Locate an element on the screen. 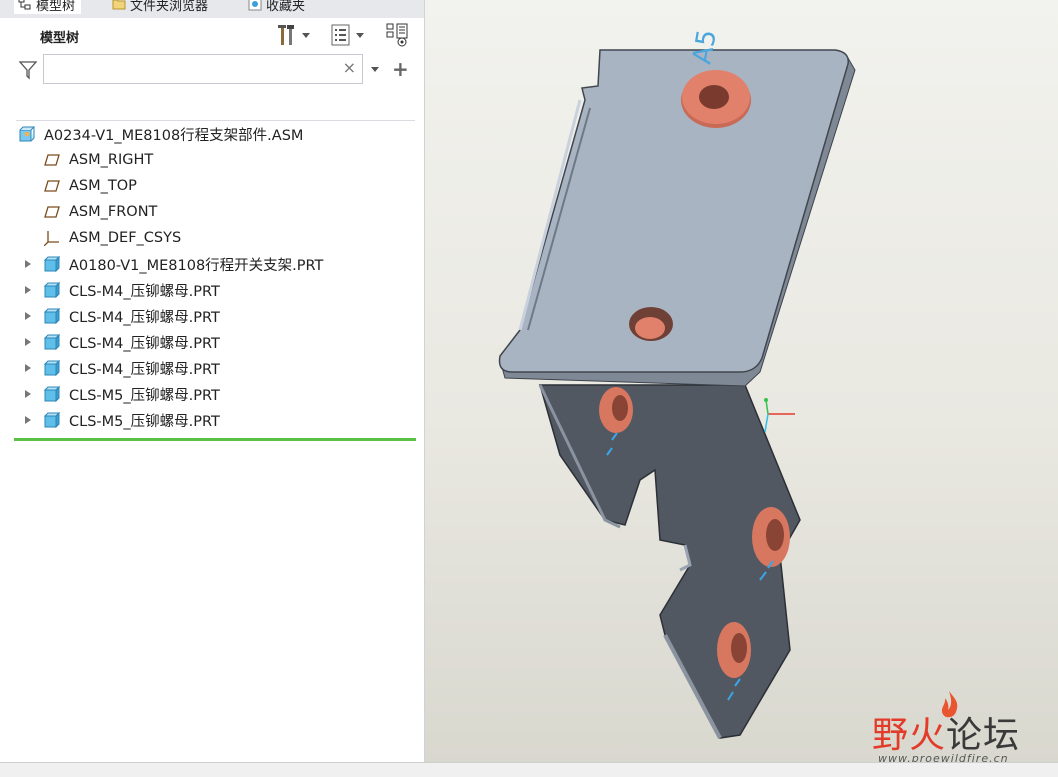 This screenshot has height=777, width=1058. tree-icon is located at coordinates (24, 5).